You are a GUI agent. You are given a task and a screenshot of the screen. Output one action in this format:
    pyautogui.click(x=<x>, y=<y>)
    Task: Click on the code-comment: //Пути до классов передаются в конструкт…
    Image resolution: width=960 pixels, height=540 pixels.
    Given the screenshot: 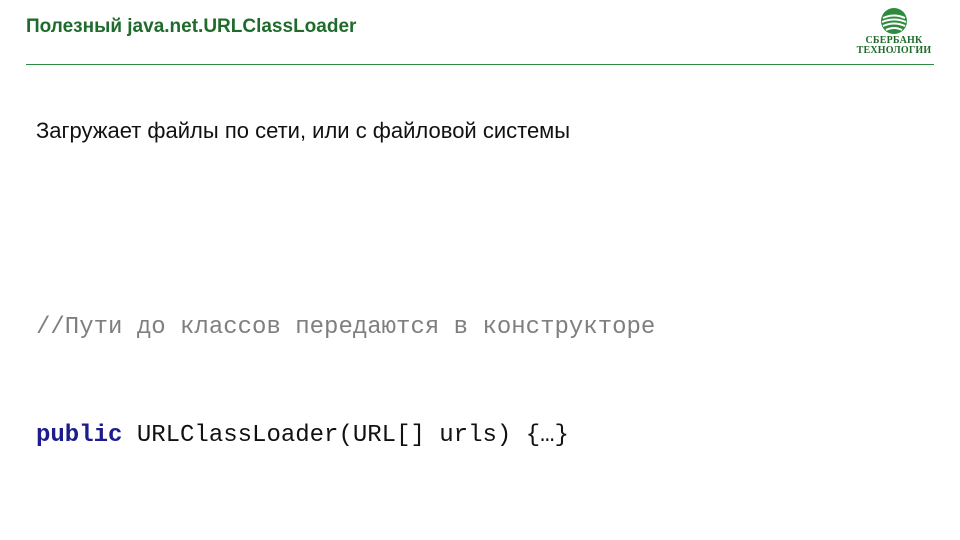 What is the action you would take?
    pyautogui.click(x=346, y=327)
    